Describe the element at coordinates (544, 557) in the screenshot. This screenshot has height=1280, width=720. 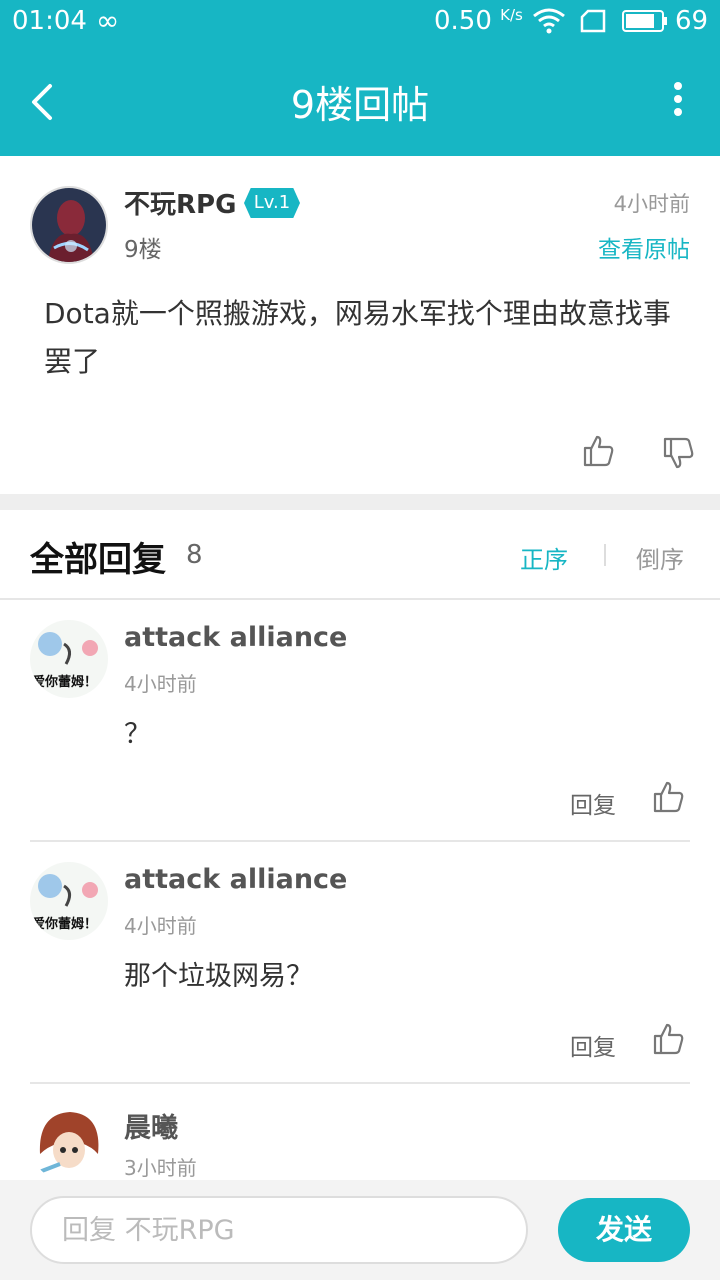
I see `sort-ascending-tab: 正序` at that location.